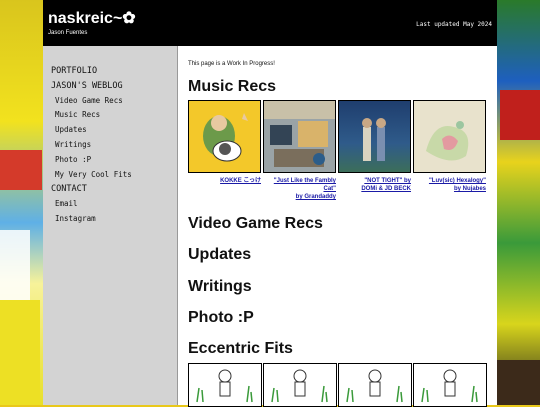 This screenshot has height=407, width=540. What do you see at coordinates (232, 86) in the screenshot?
I see `music-recs-heading: Music Recs` at bounding box center [232, 86].